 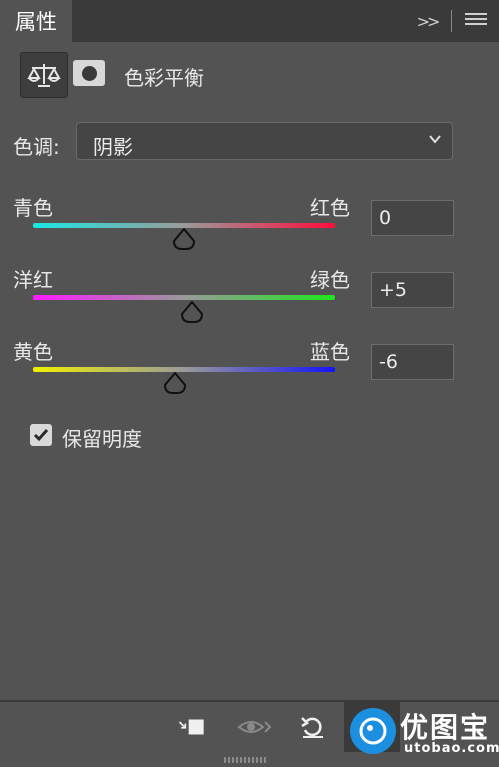 I want to click on slider-magenta-green-value: +5, so click(x=412, y=290).